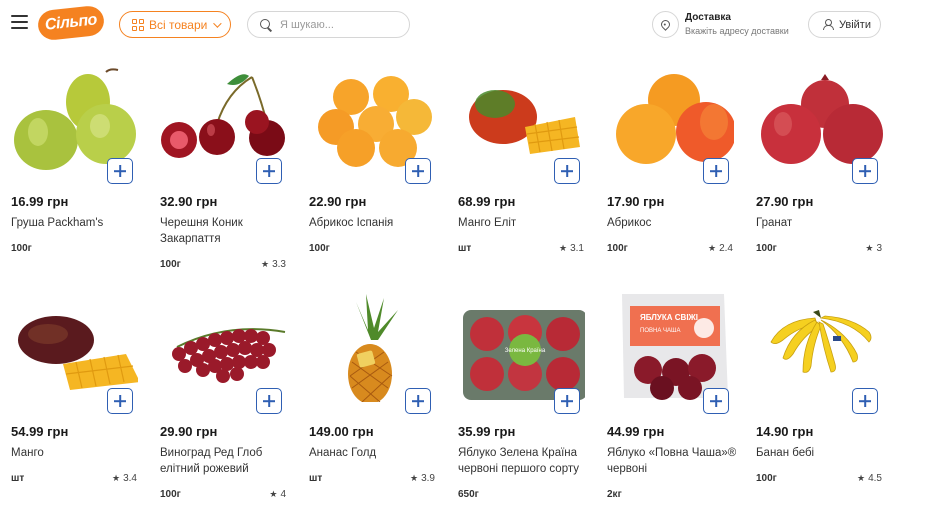 Image resolution: width=936 pixels, height=510 pixels. Describe the element at coordinates (520, 117) in the screenshot. I see `mango-elite-image` at that location.